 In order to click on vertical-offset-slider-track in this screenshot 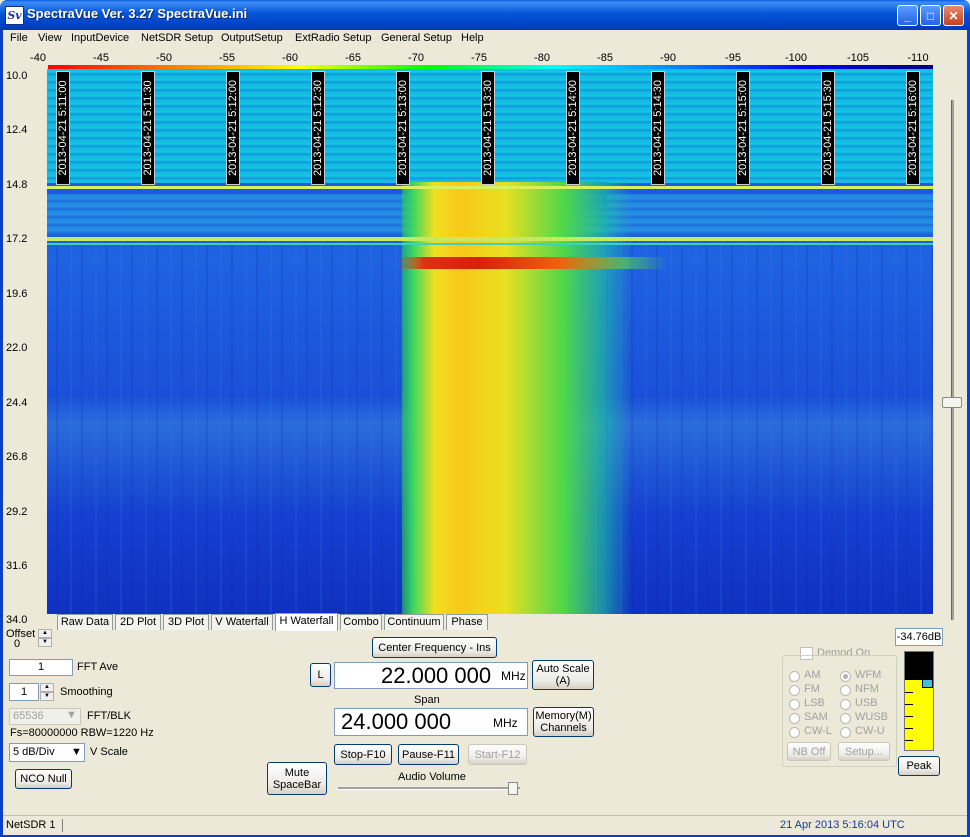, I will do `click(952, 360)`.